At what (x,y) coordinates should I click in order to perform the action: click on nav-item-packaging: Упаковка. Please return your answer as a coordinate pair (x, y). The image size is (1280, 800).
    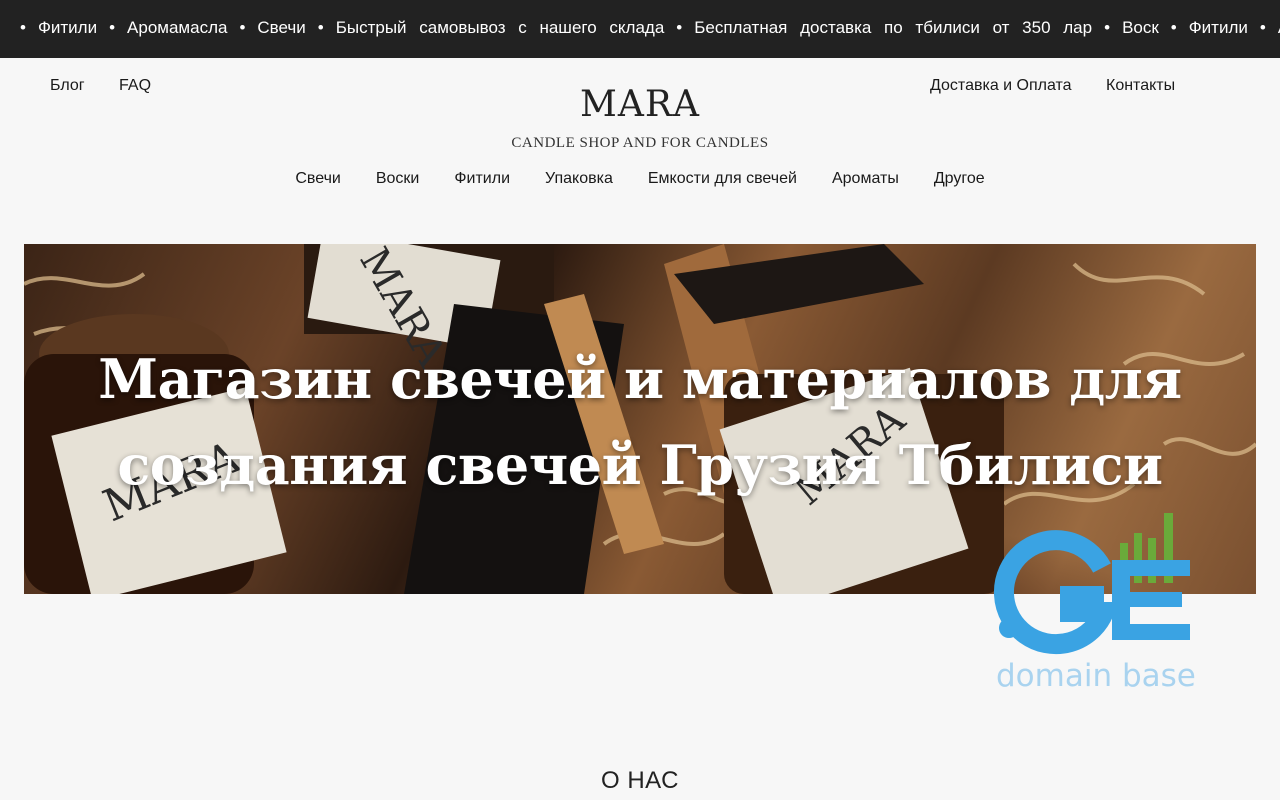
    Looking at the image, I should click on (579, 179).